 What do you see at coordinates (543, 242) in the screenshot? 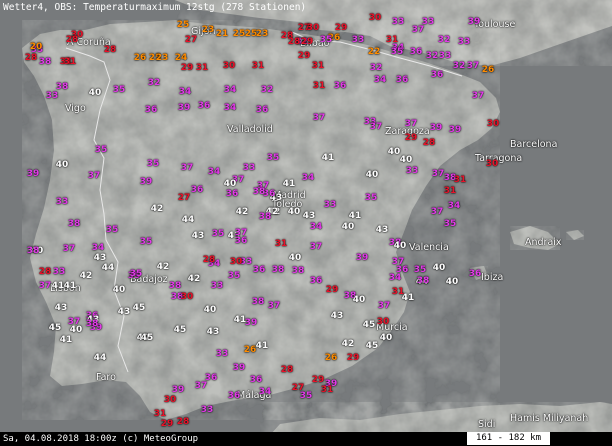
I see `city-label: Andraix` at bounding box center [543, 242].